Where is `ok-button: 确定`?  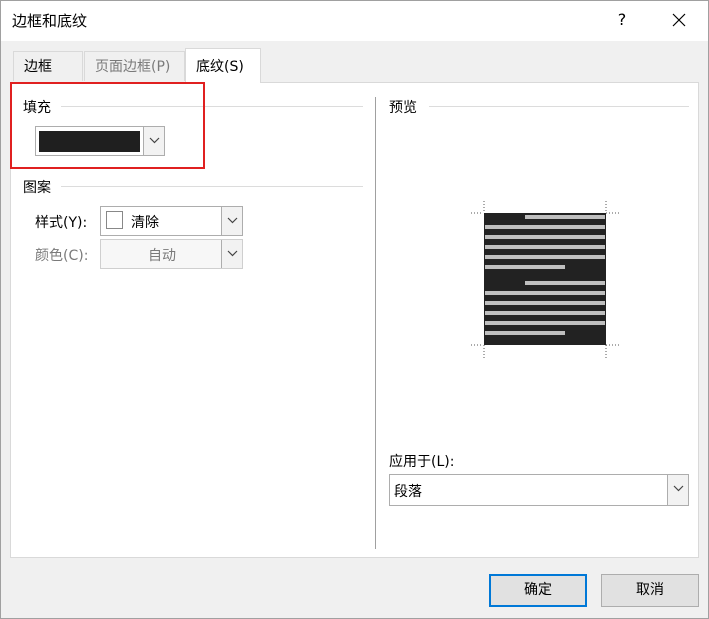
ok-button: 确定 is located at coordinates (538, 590).